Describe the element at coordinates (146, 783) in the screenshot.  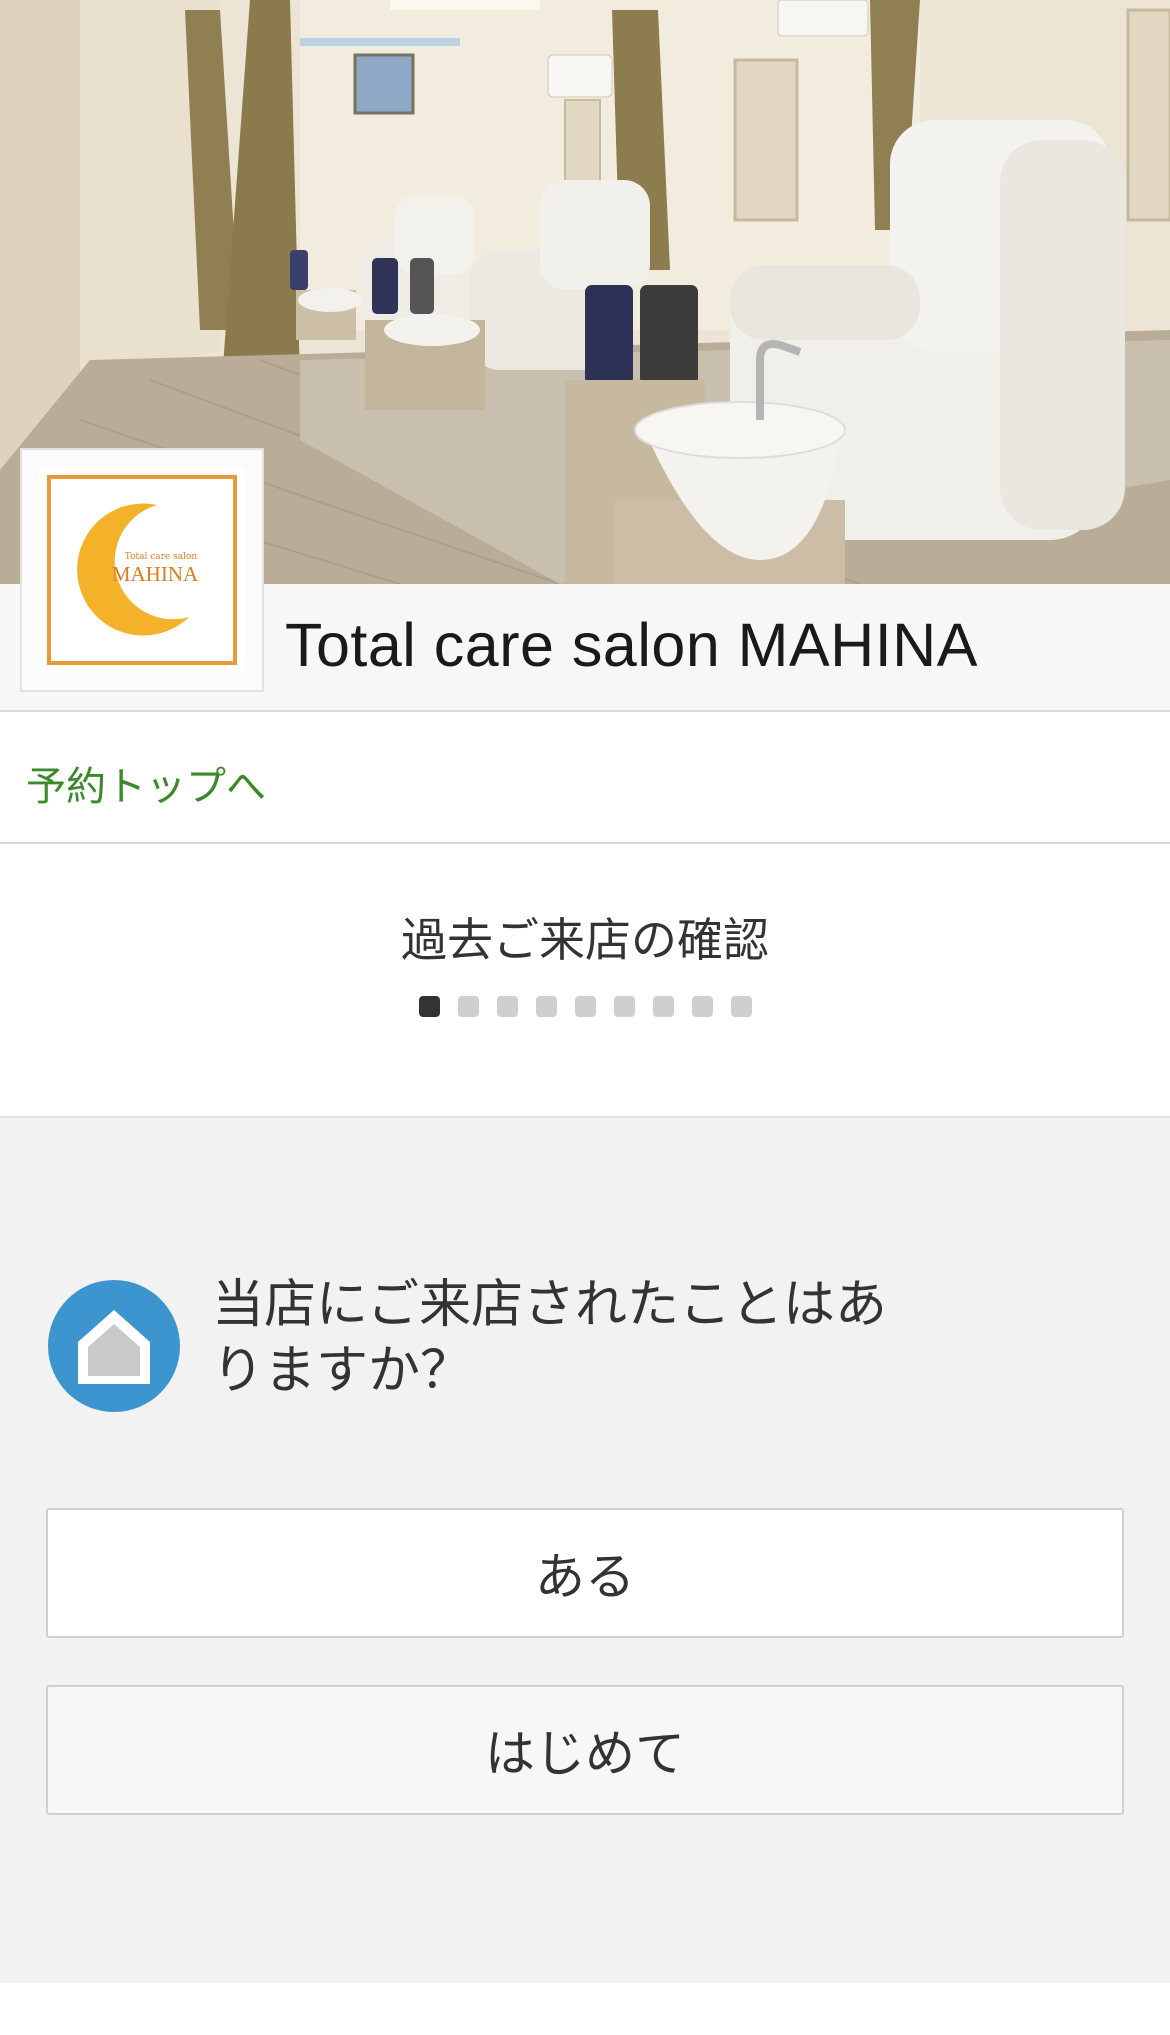
I see `back-to-booking-top-link: 予約トップへ` at that location.